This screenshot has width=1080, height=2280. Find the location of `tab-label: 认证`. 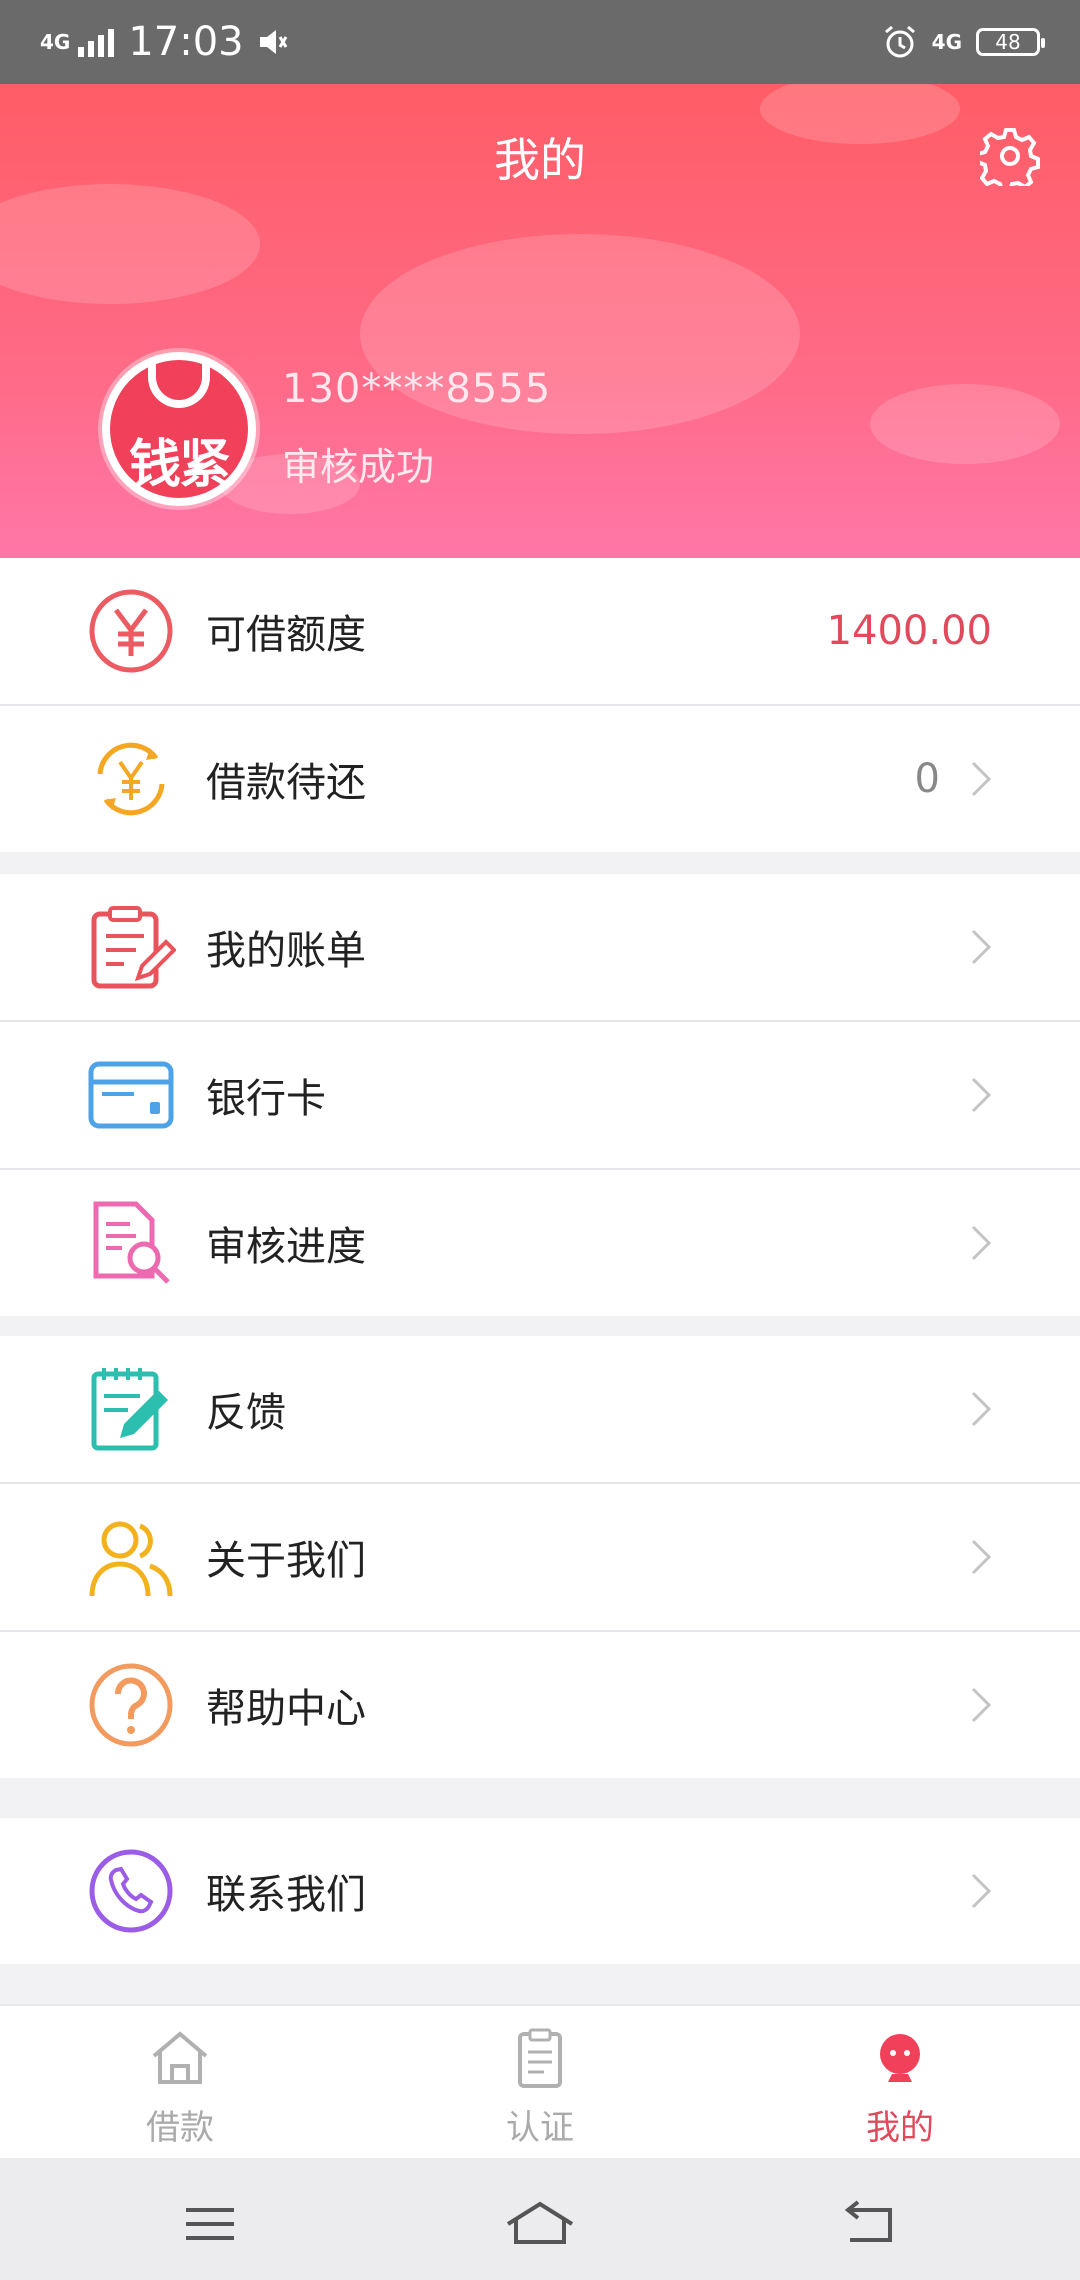

tab-label: 认证 is located at coordinates (540, 2128).